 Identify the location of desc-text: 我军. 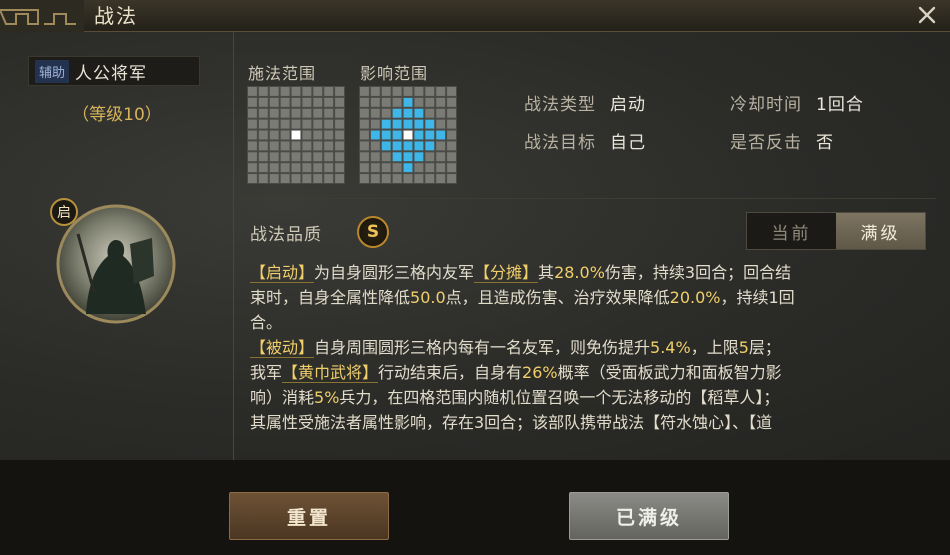
(266, 372).